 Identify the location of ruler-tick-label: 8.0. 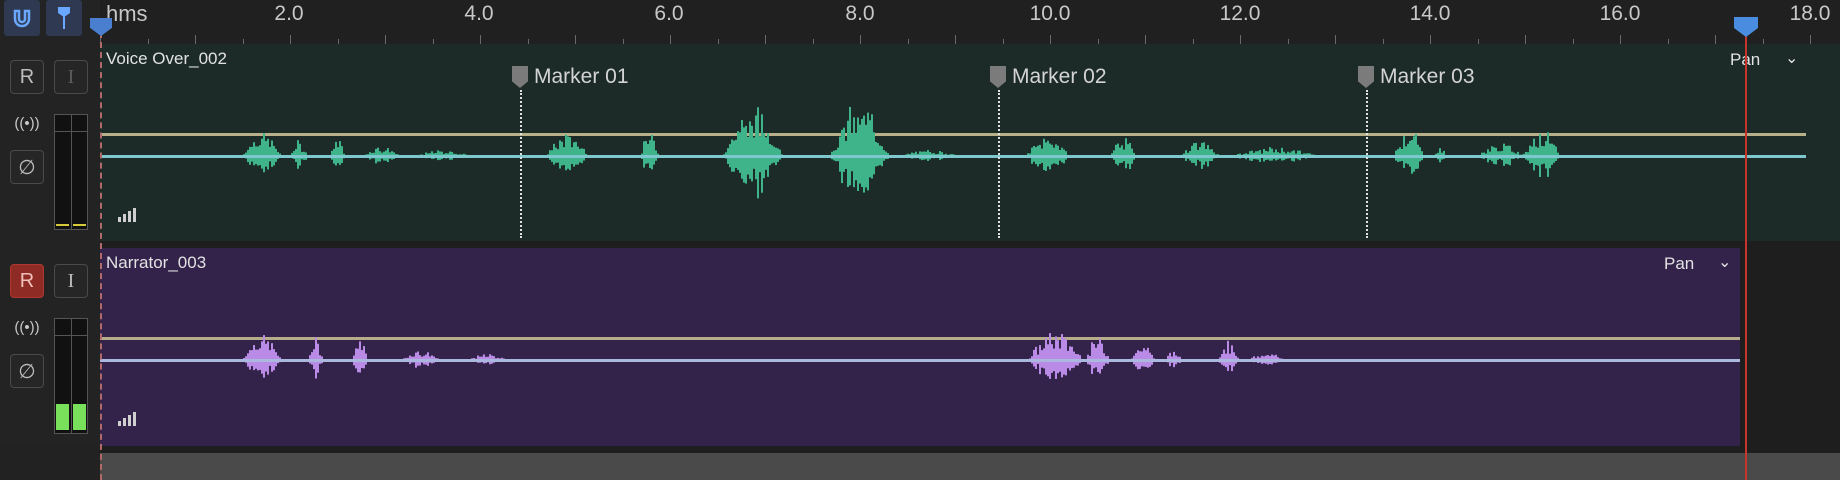
(860, 13).